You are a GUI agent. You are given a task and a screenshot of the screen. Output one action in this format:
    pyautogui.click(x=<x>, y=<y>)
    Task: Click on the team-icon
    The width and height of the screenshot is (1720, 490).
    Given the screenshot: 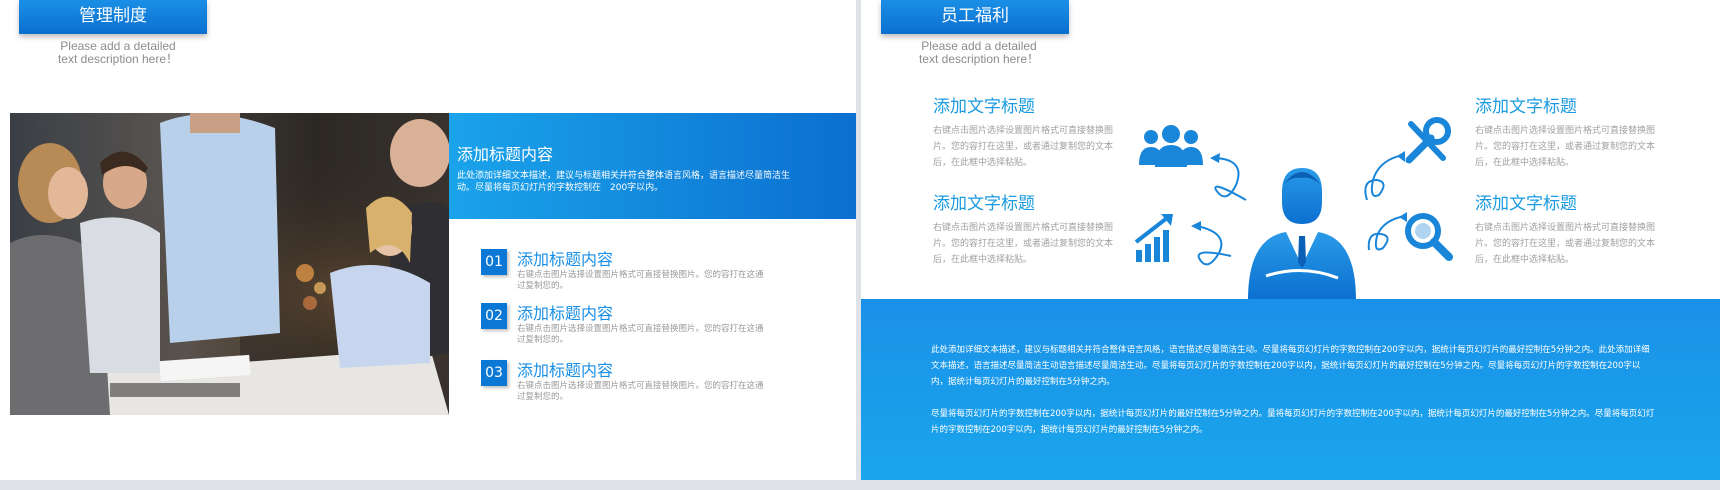 What is the action you would take?
    pyautogui.click(x=1171, y=146)
    